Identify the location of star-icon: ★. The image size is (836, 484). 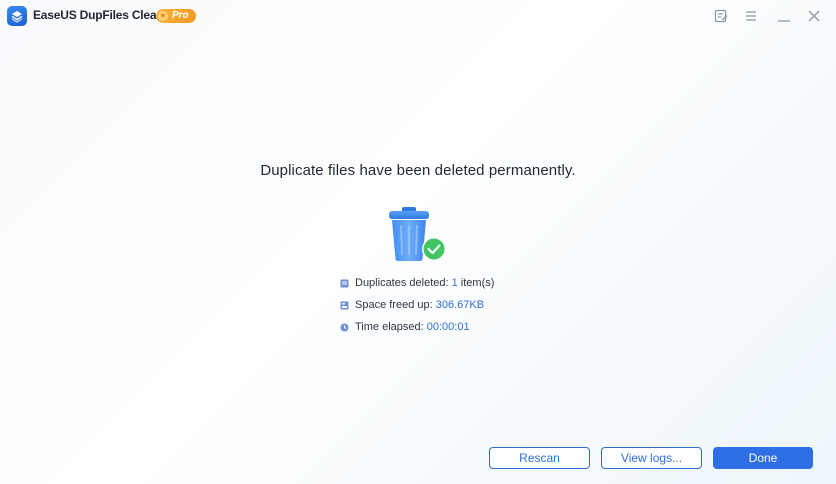
(163, 16).